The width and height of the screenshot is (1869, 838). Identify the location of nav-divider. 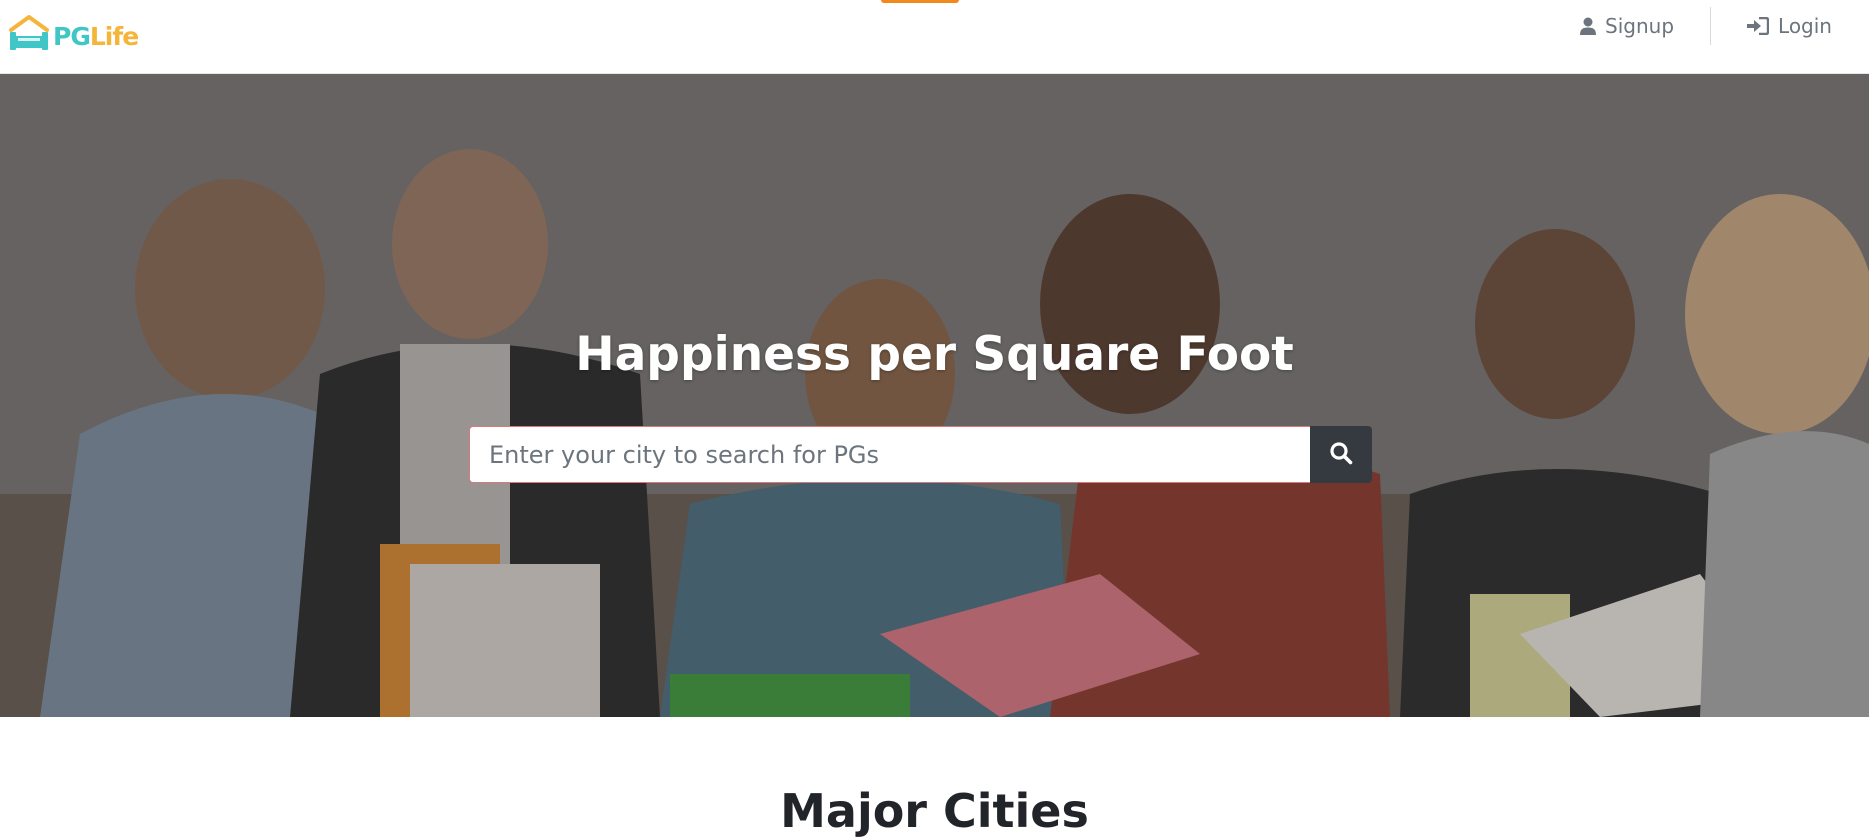
(1711, 26).